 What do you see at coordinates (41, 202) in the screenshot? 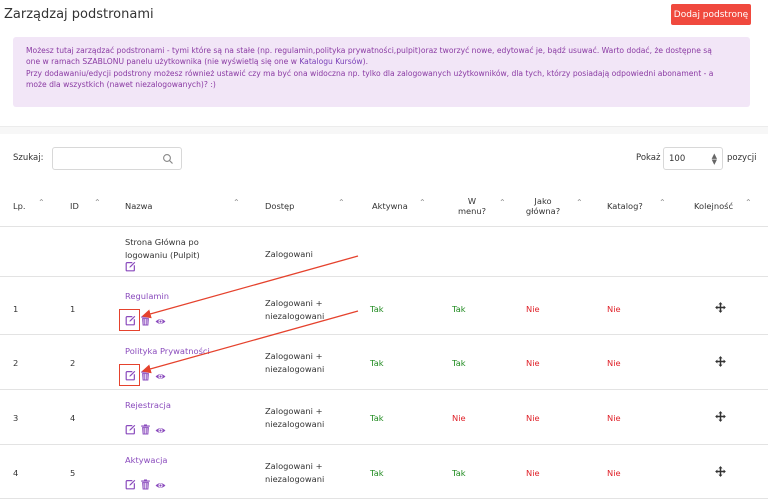
I see `sort-asc-icon: ⌃` at bounding box center [41, 202].